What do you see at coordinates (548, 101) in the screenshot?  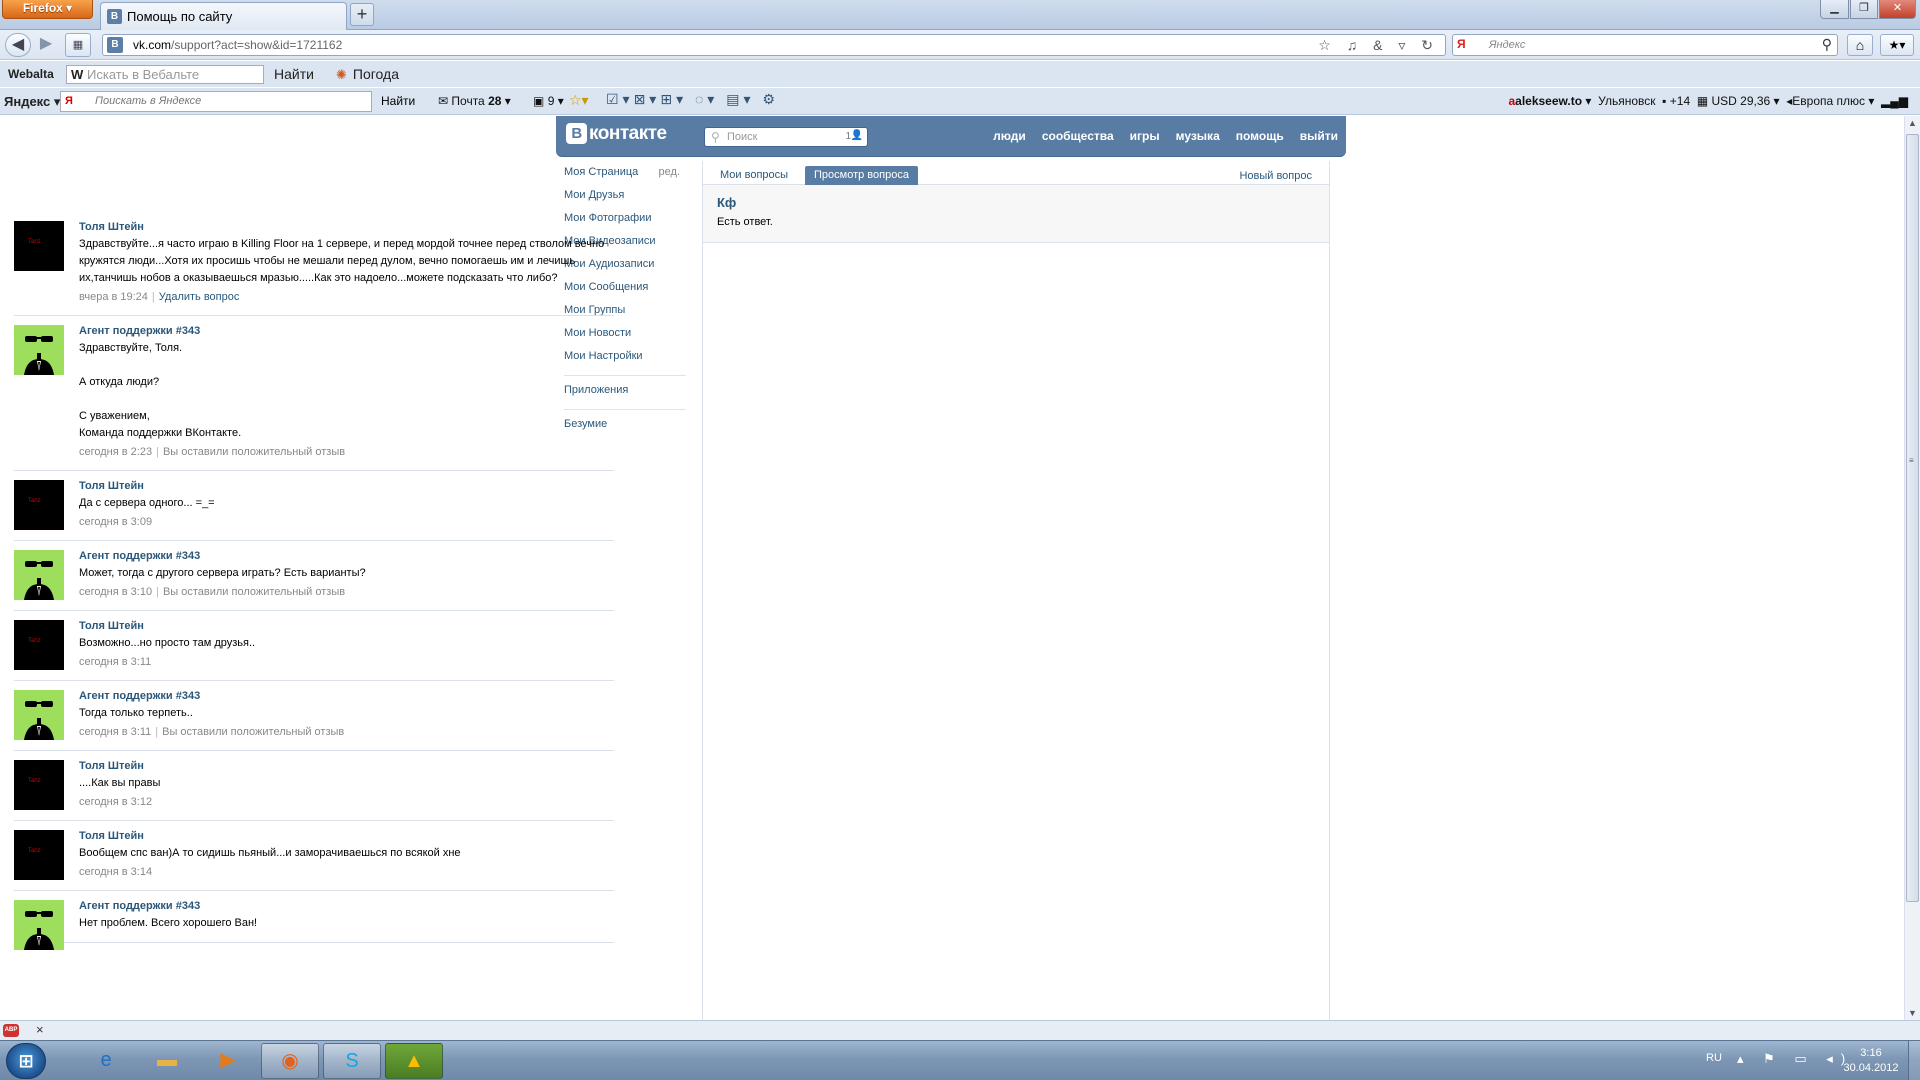 I see `yandex-counter-button: ▣ 9 ▾` at bounding box center [548, 101].